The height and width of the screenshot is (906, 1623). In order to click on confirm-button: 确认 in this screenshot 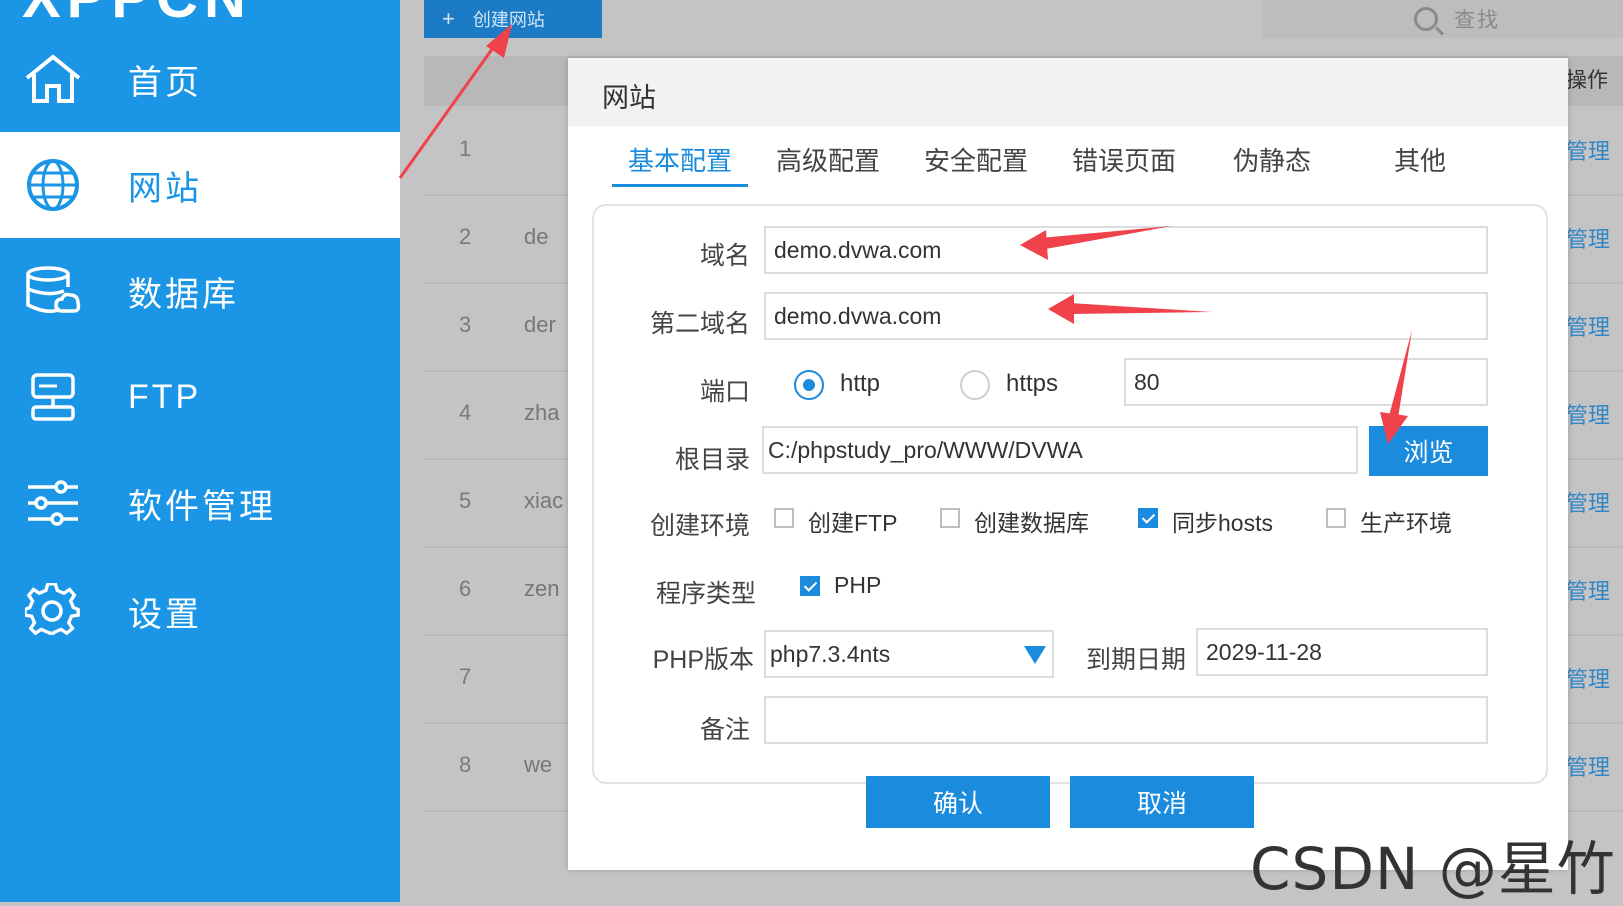, I will do `click(958, 802)`.